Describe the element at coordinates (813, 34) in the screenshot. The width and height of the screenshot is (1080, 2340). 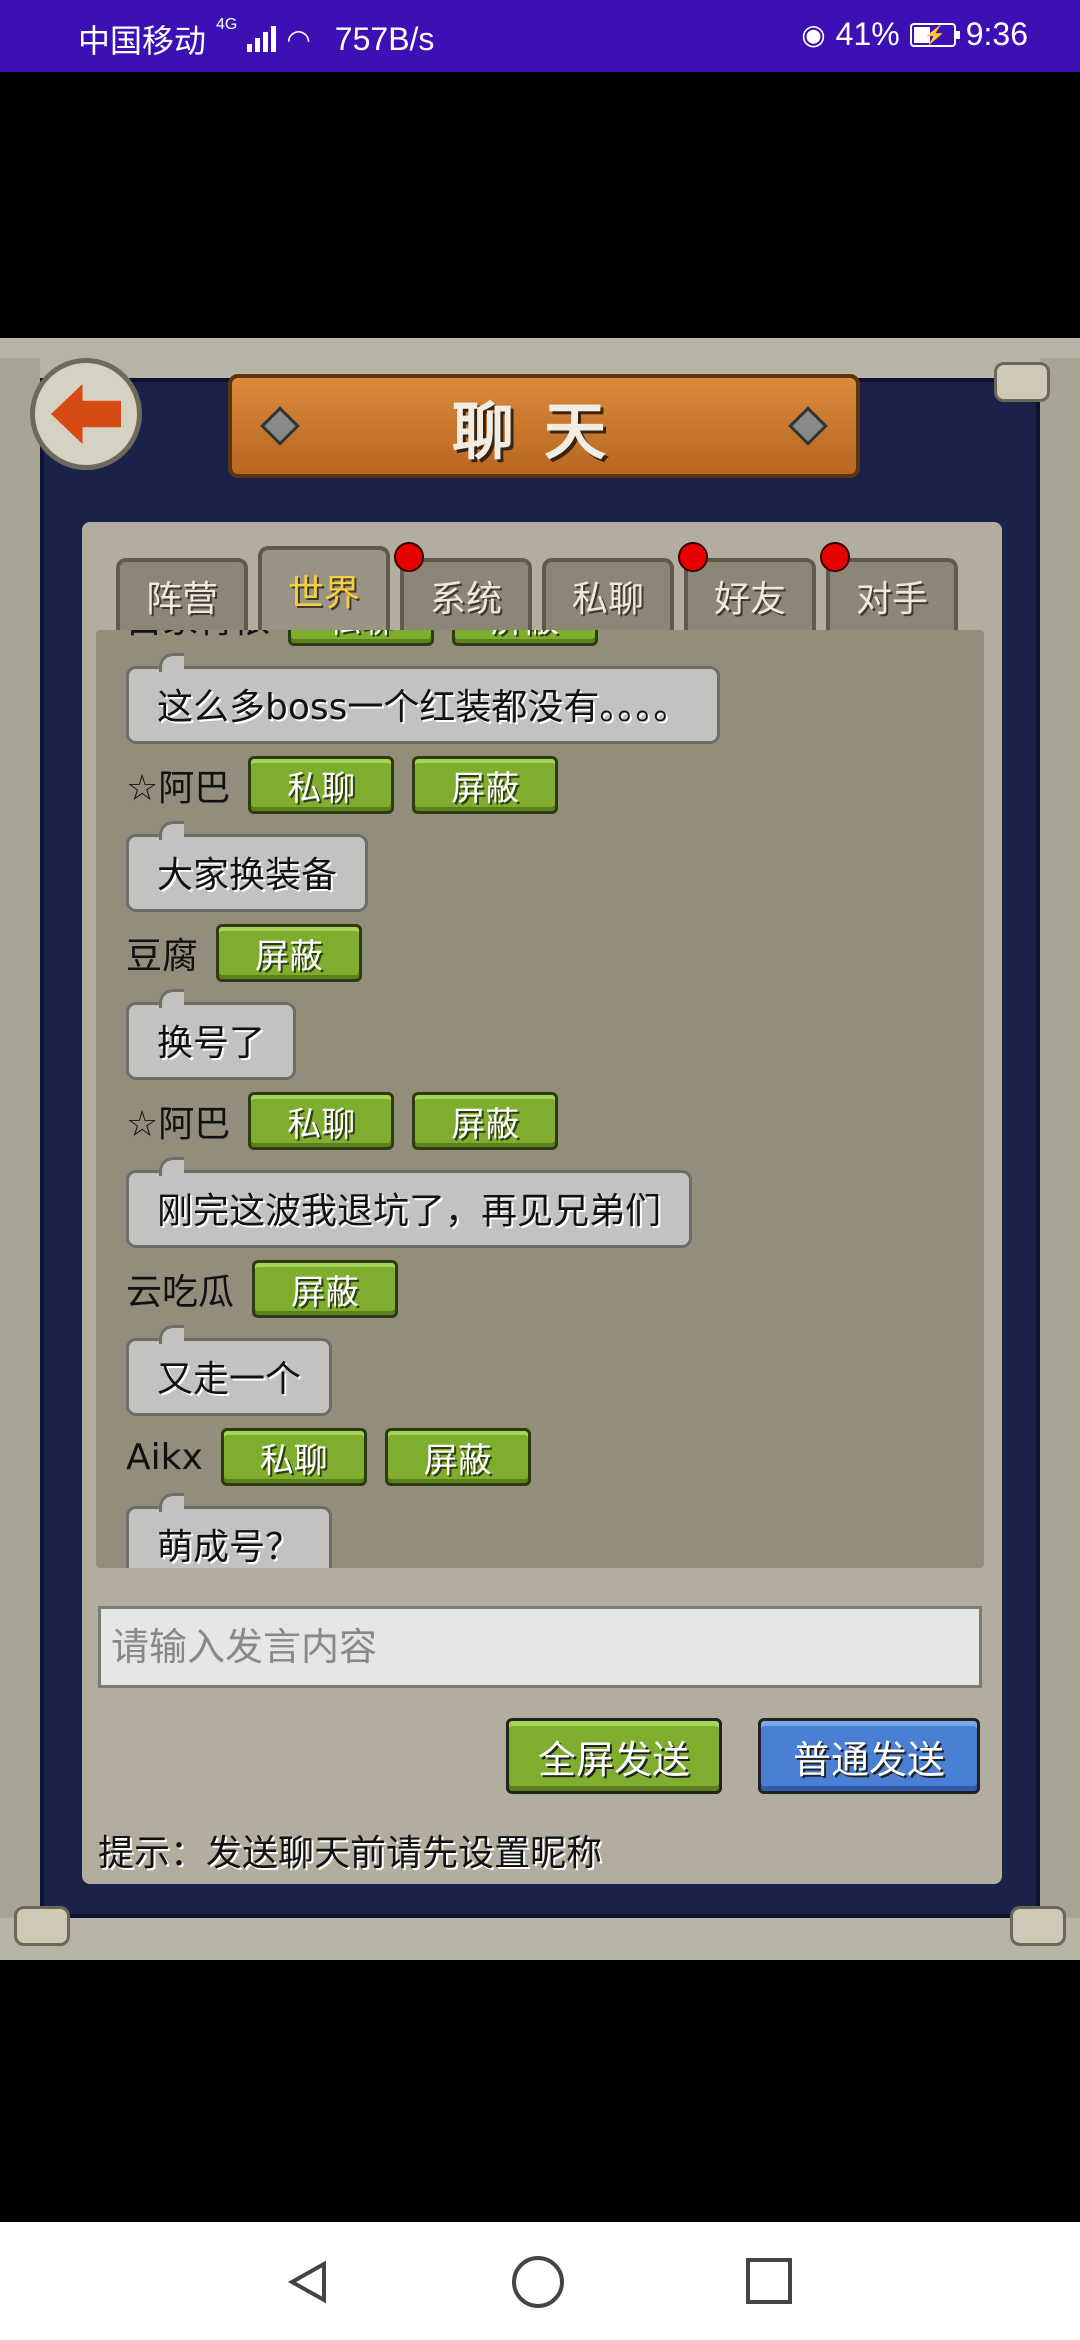
I see `eye-icon: ◉` at that location.